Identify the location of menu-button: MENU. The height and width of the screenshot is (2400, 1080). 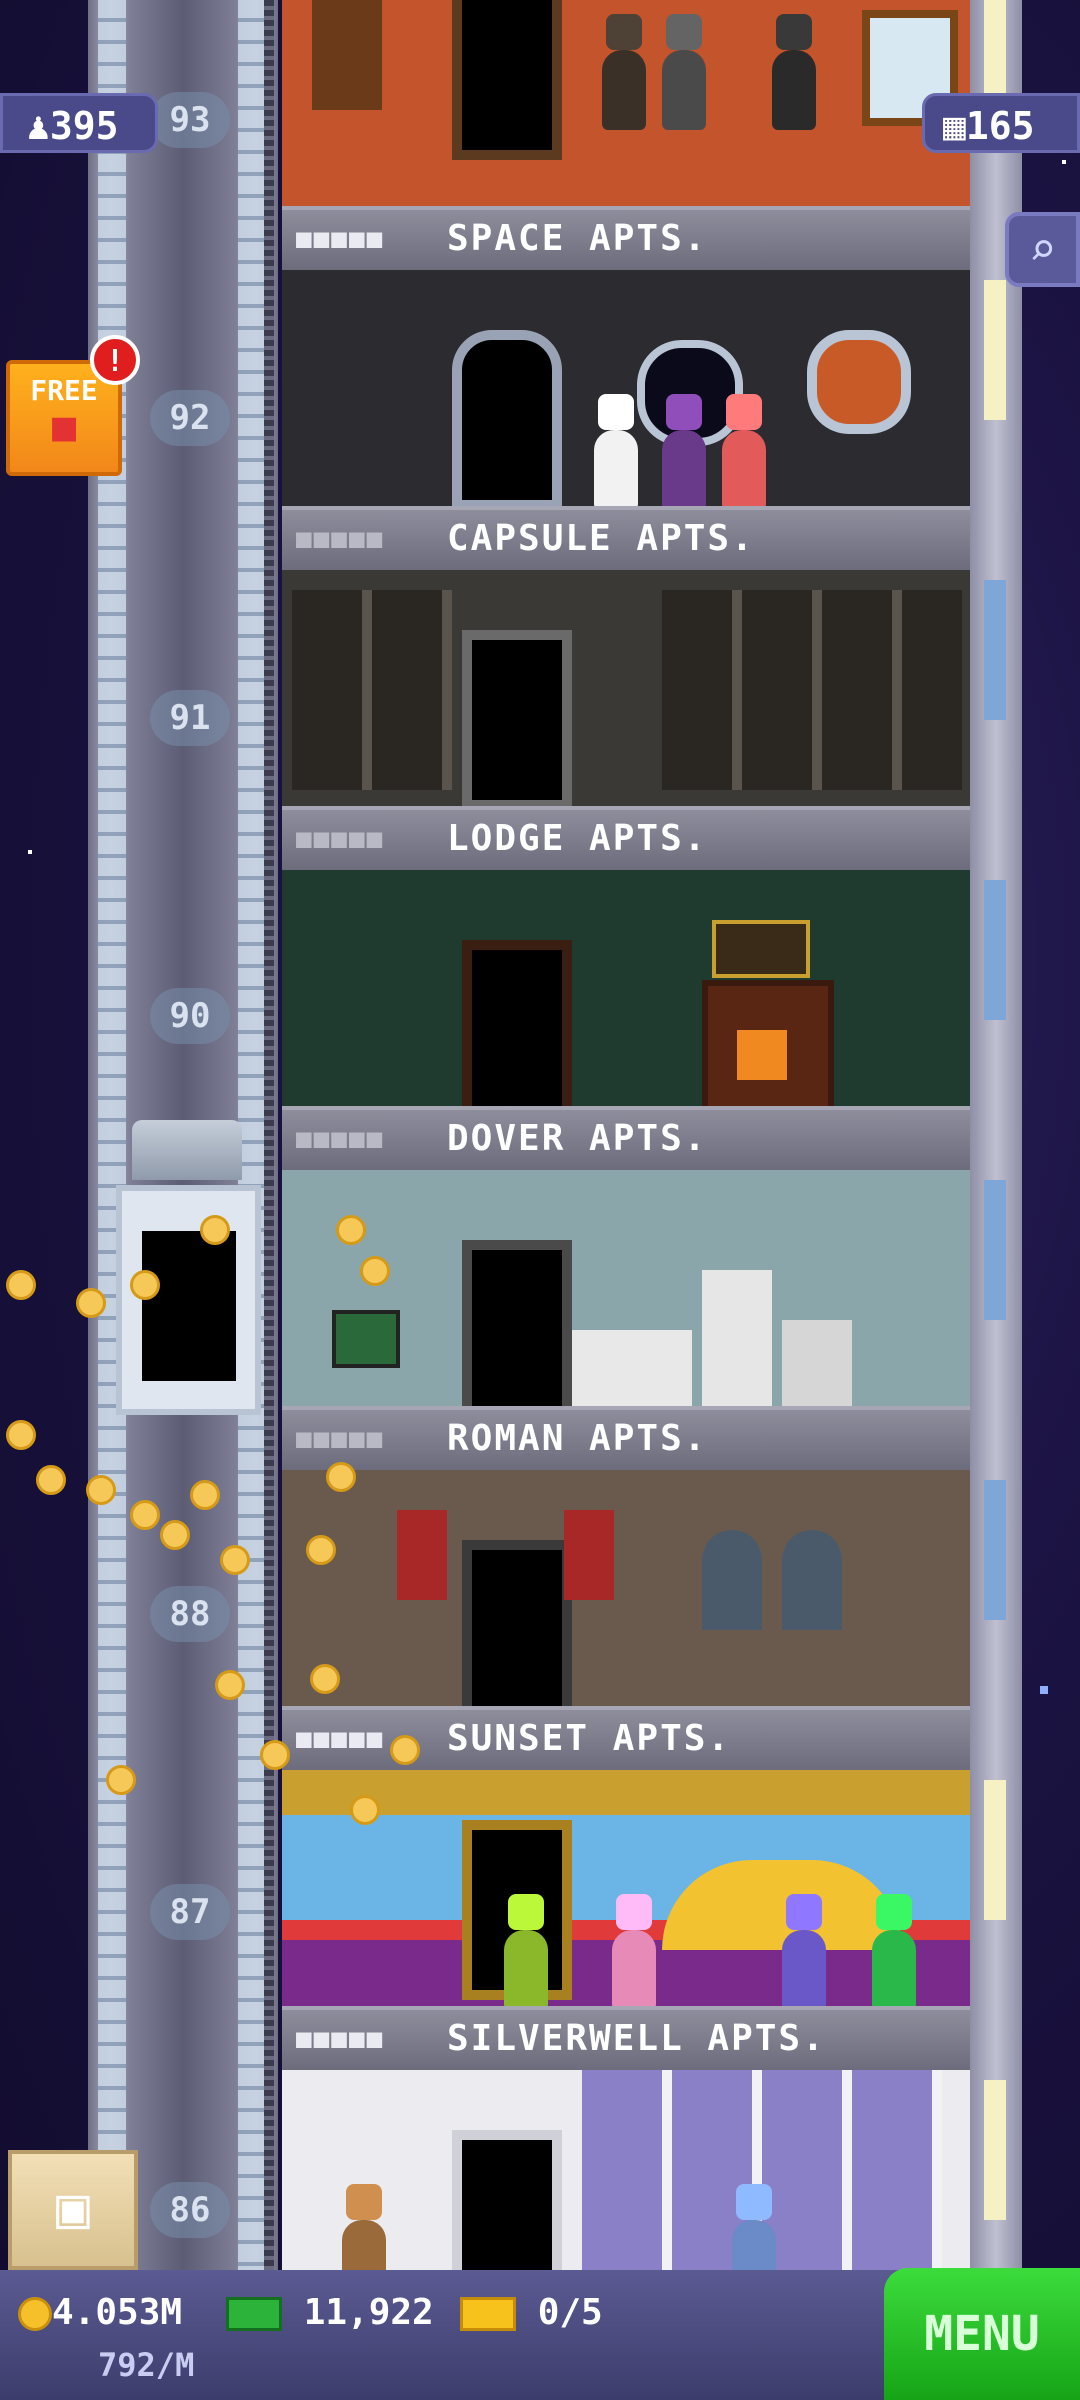
(982, 2334).